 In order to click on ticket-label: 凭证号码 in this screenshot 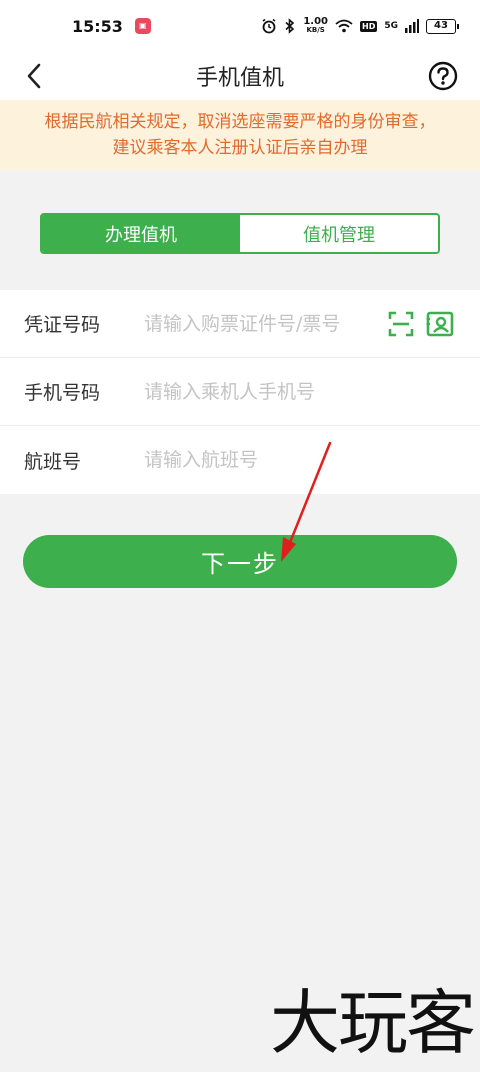, I will do `click(62, 325)`.